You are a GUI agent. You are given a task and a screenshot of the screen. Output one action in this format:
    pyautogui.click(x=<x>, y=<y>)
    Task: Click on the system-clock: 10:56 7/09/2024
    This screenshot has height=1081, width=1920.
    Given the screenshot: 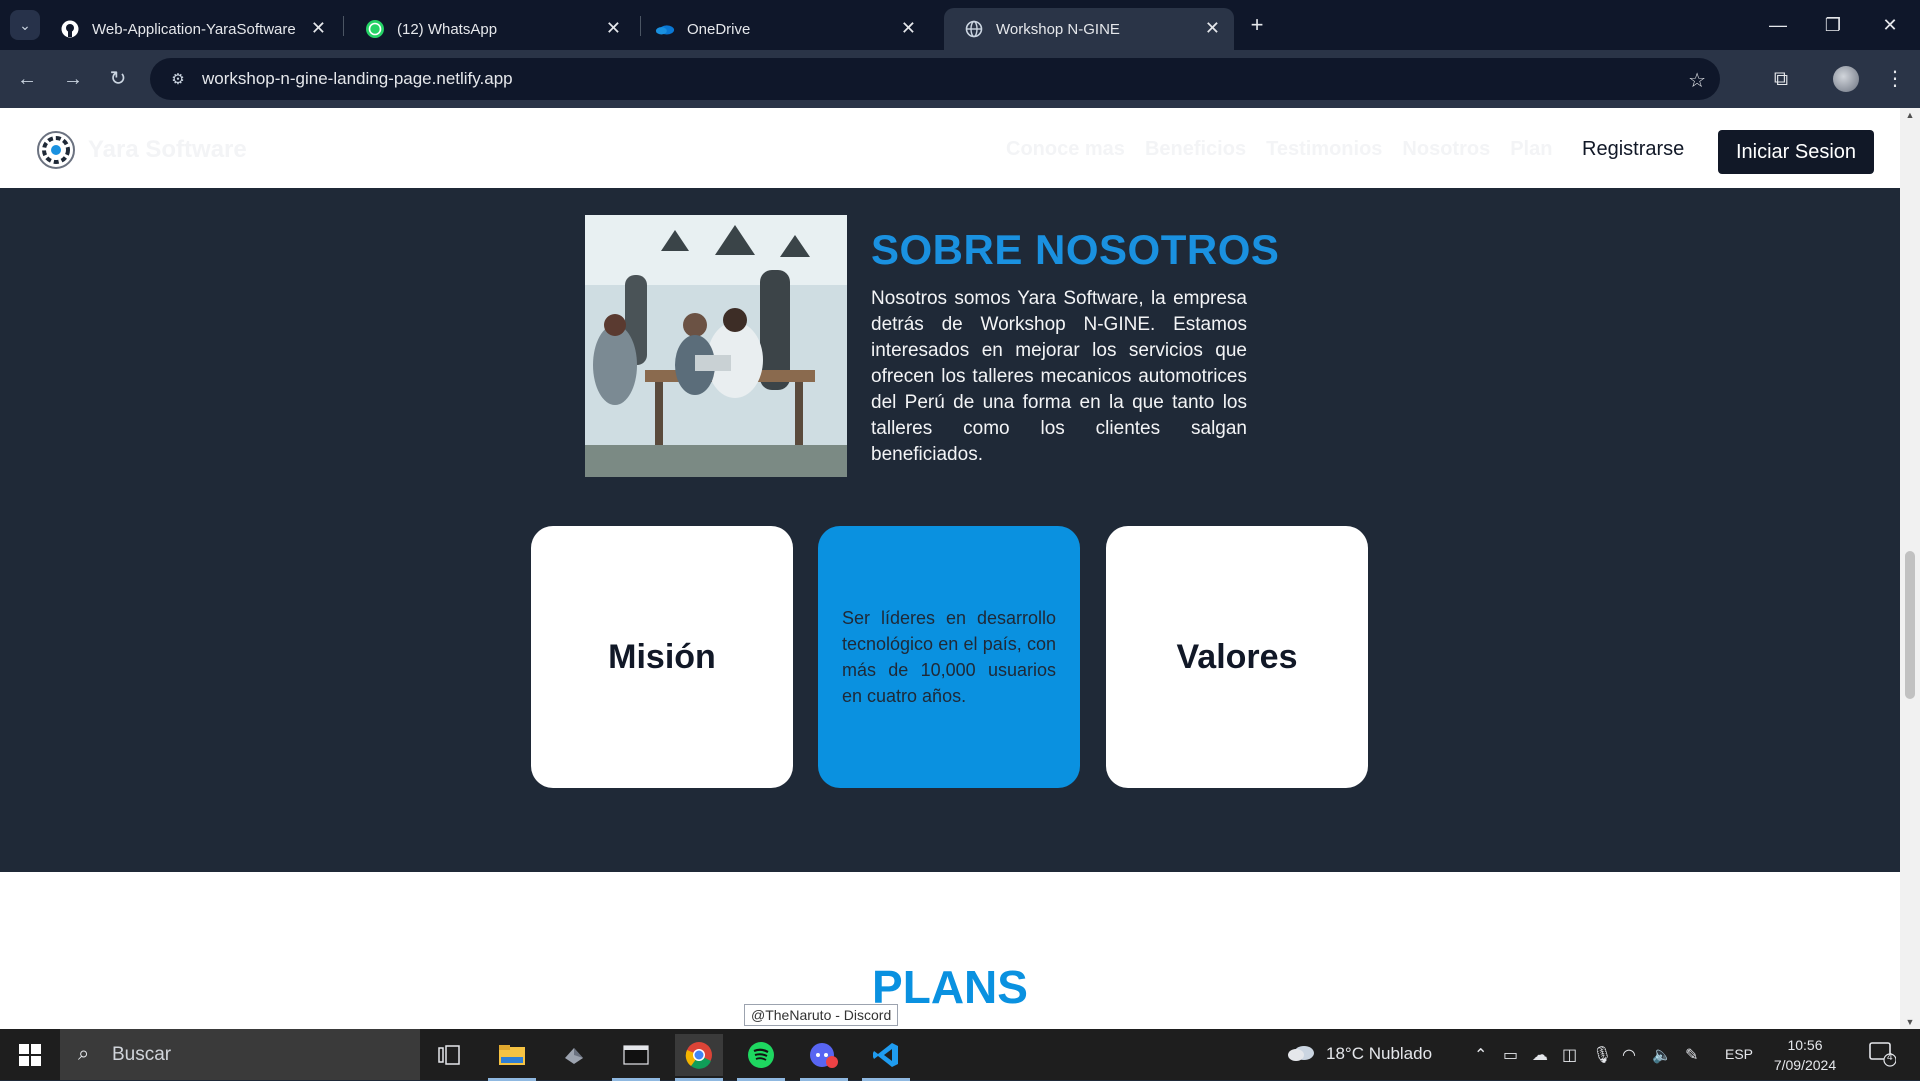 What is the action you would take?
    pyautogui.click(x=1805, y=1055)
    